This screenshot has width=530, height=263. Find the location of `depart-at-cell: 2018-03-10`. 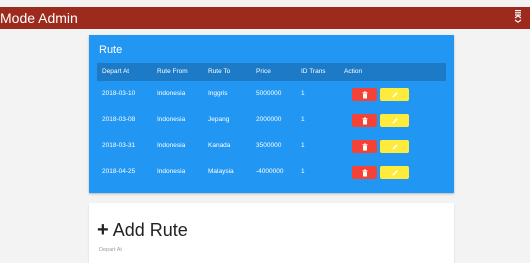

depart-at-cell: 2018-03-10 is located at coordinates (119, 93).